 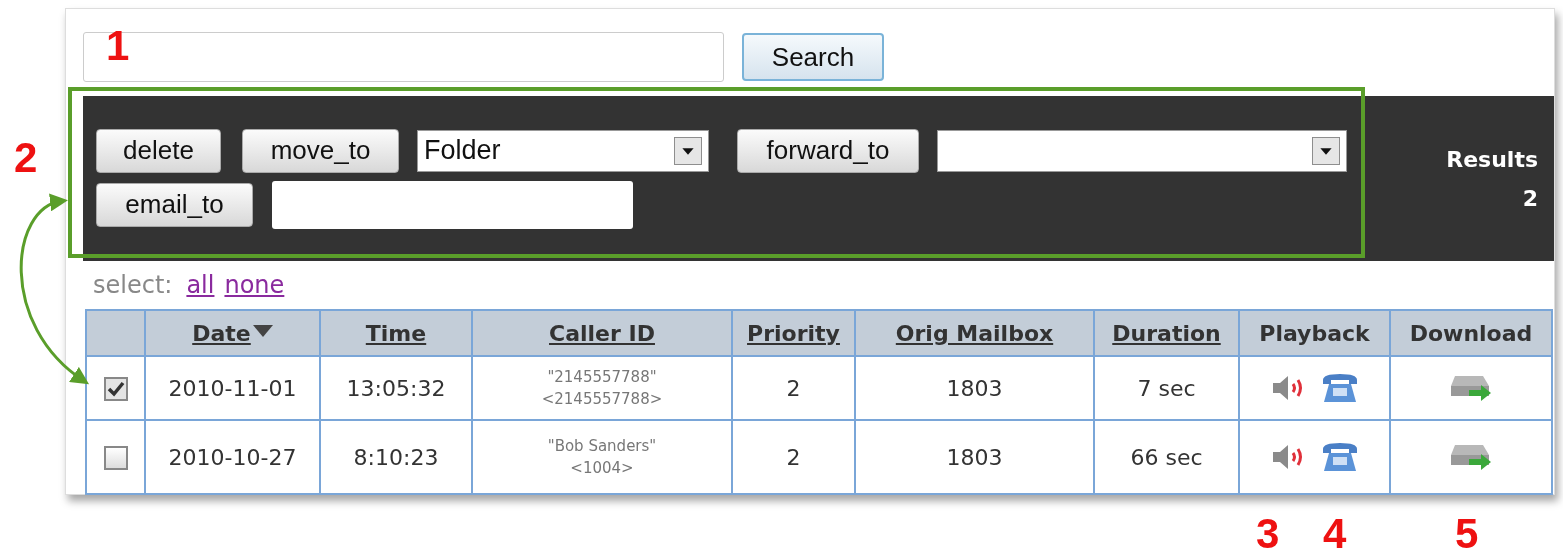 What do you see at coordinates (254, 285) in the screenshot?
I see `select-link: none` at bounding box center [254, 285].